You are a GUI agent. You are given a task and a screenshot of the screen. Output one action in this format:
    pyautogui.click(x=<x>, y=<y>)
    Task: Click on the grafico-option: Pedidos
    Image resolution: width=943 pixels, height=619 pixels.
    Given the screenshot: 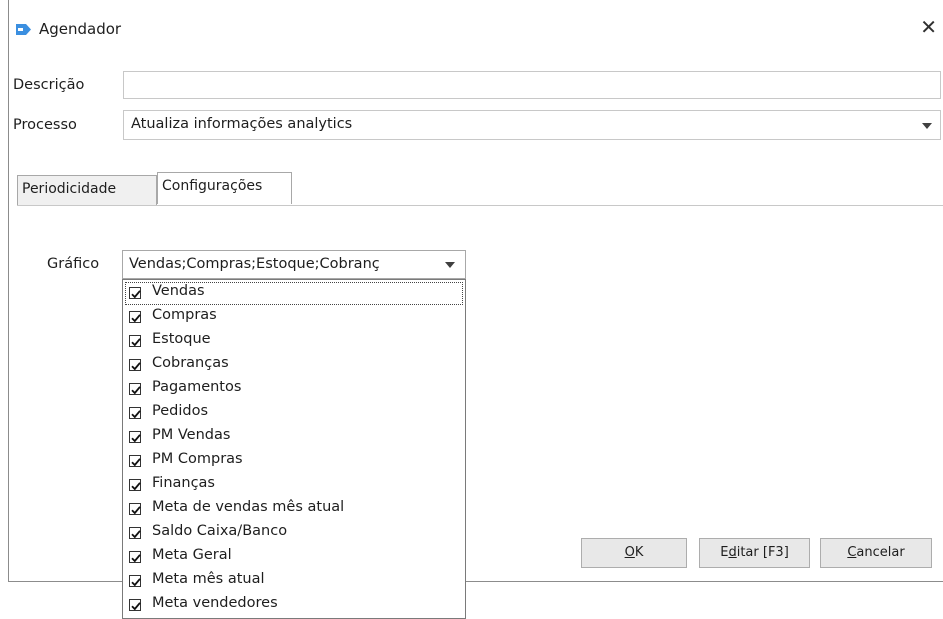 What is the action you would take?
    pyautogui.click(x=294, y=413)
    